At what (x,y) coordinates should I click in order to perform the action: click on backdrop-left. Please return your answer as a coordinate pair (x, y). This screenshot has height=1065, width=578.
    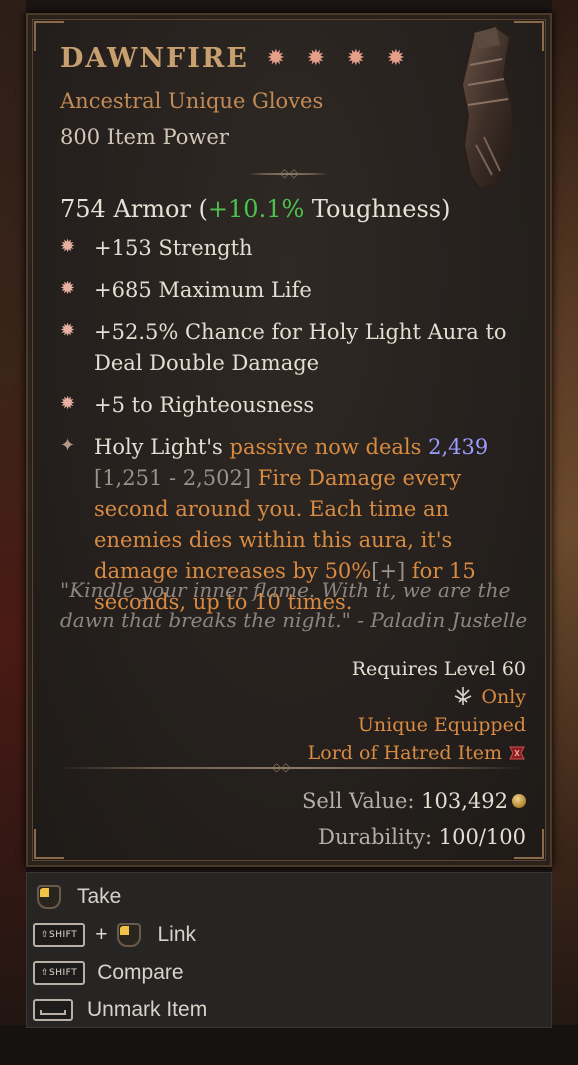
    Looking at the image, I should click on (13, 532).